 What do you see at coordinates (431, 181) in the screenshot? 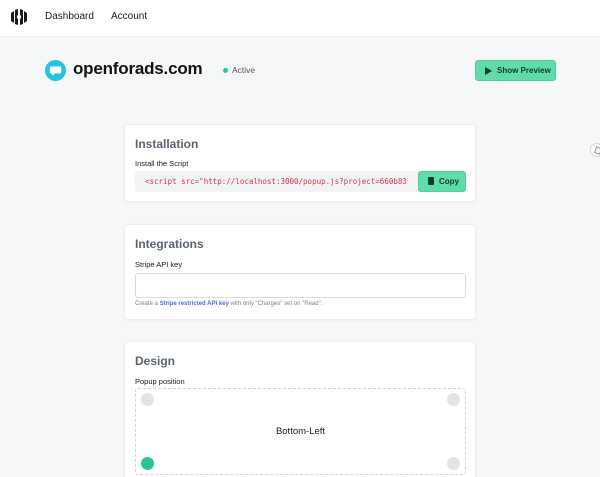
I see `document-icon` at bounding box center [431, 181].